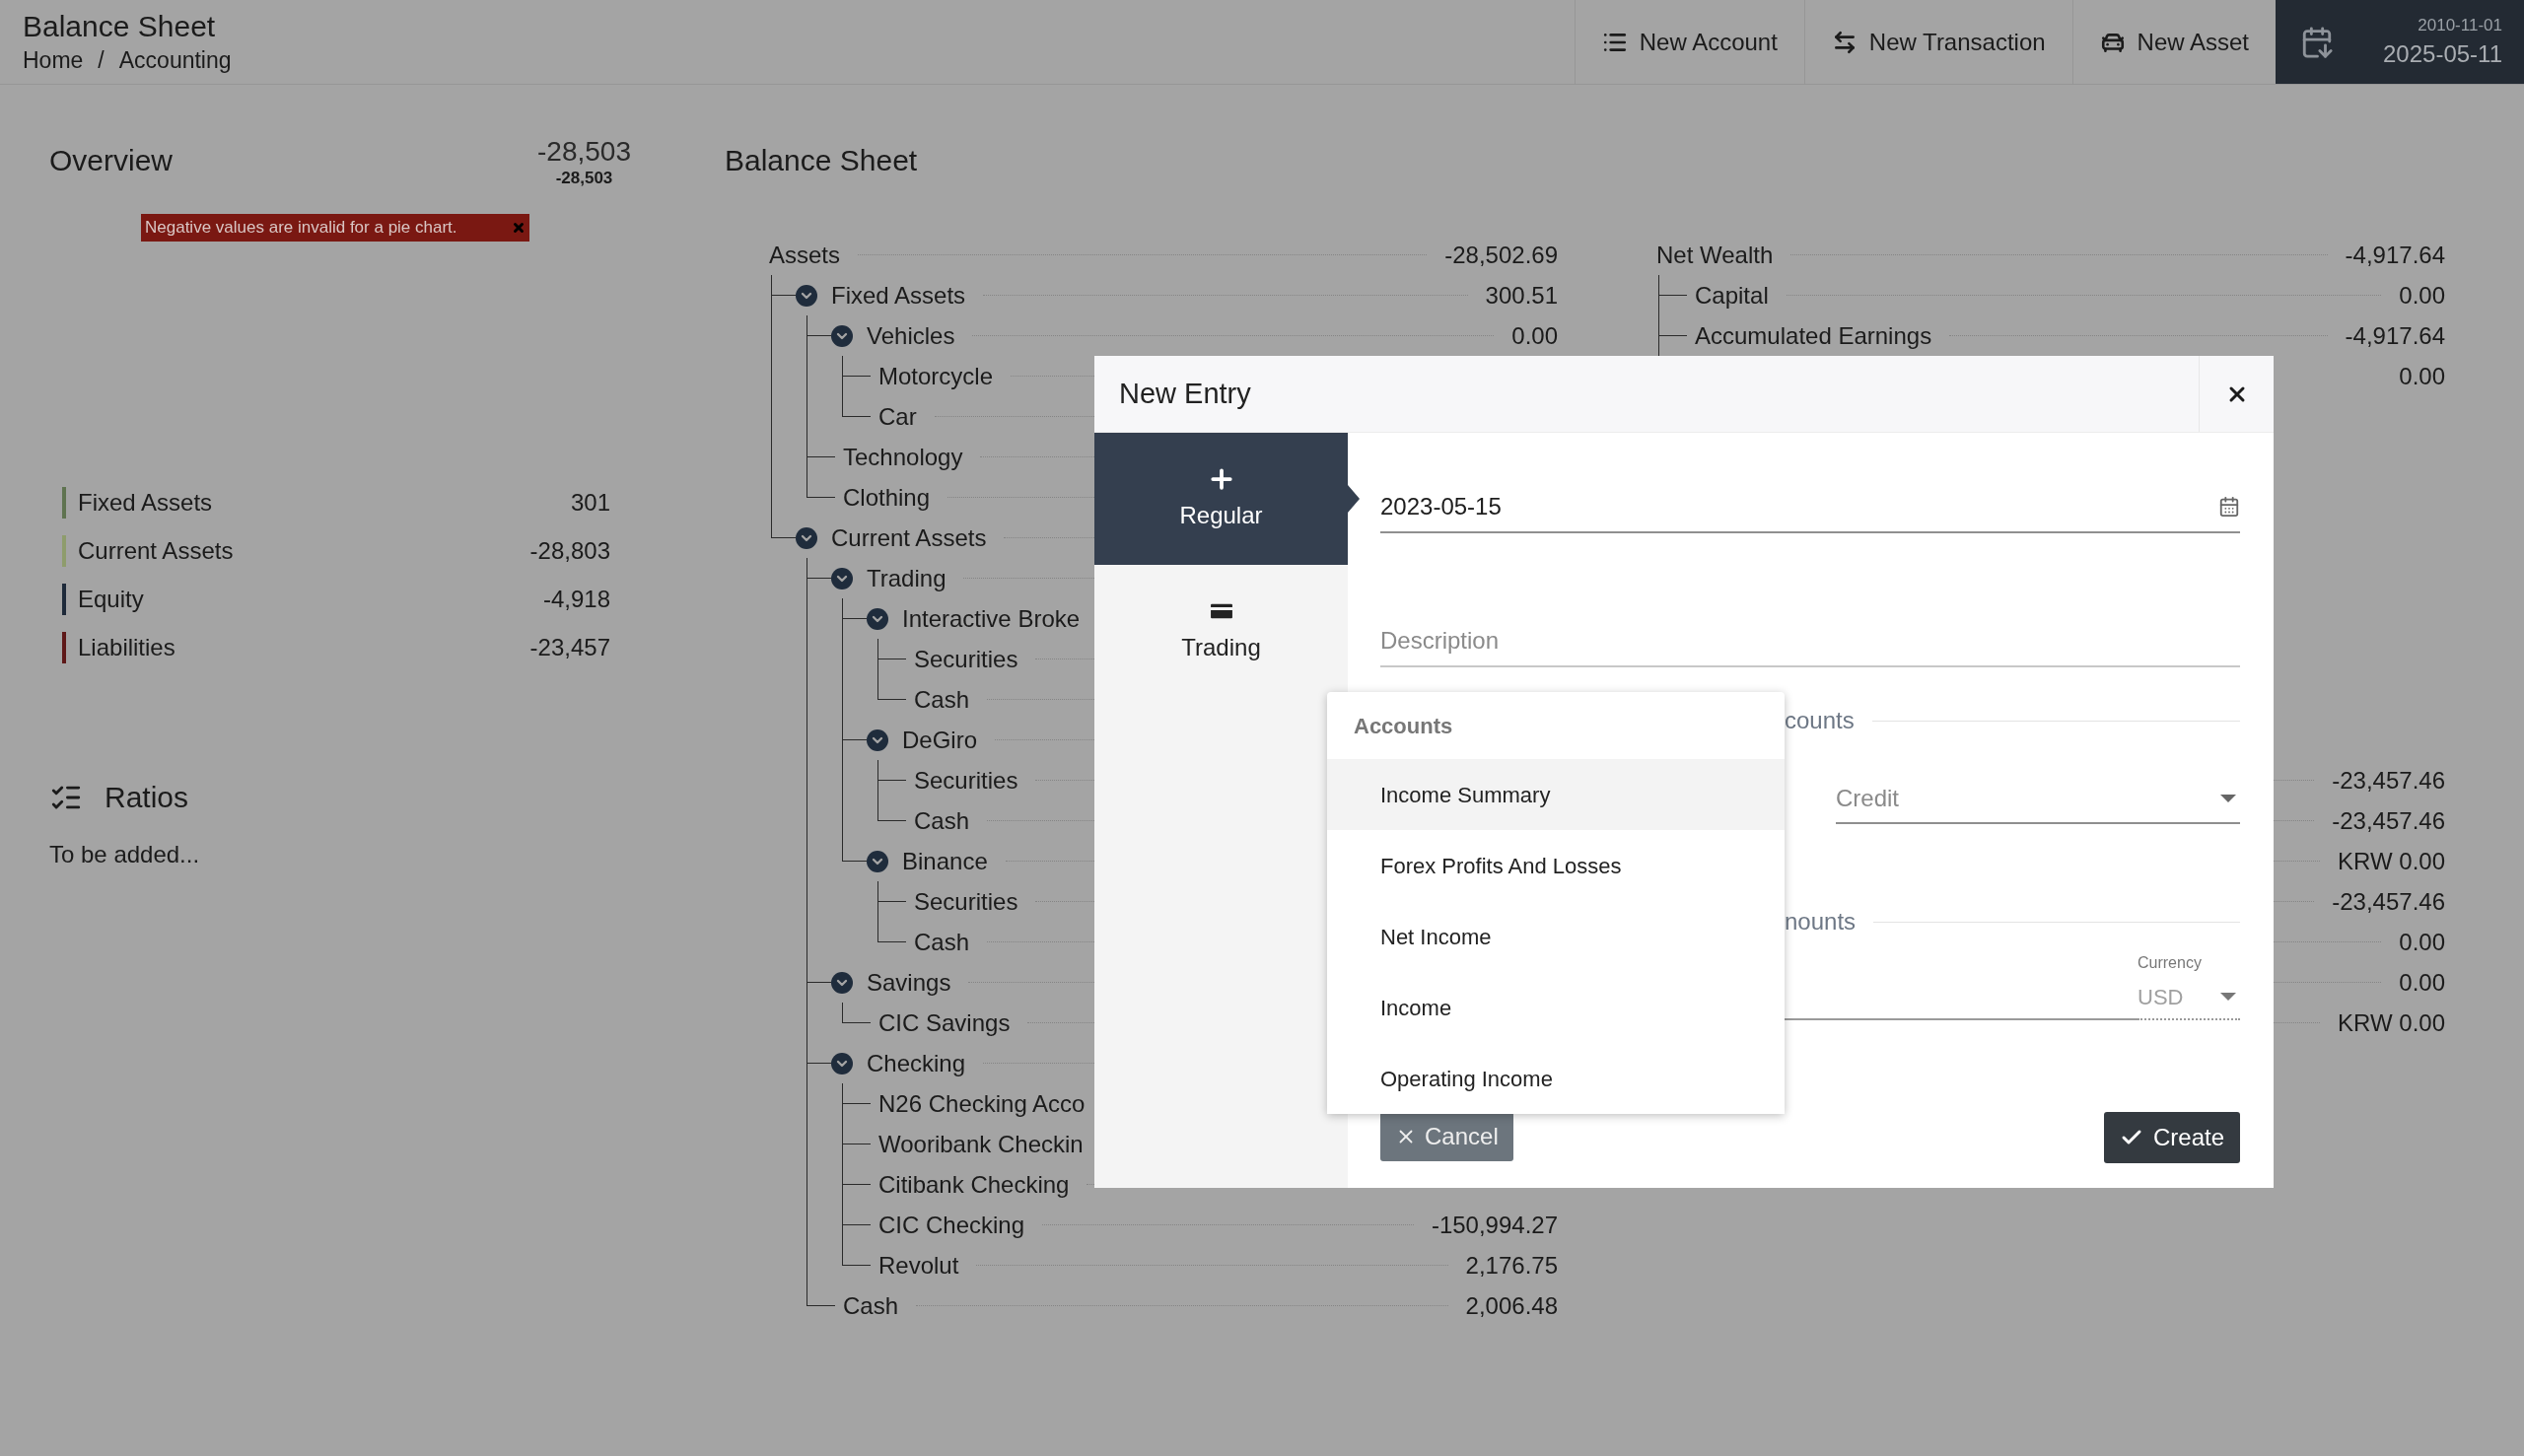 Image resolution: width=2524 pixels, height=1456 pixels. I want to click on account-name: Motorcycle, so click(936, 376).